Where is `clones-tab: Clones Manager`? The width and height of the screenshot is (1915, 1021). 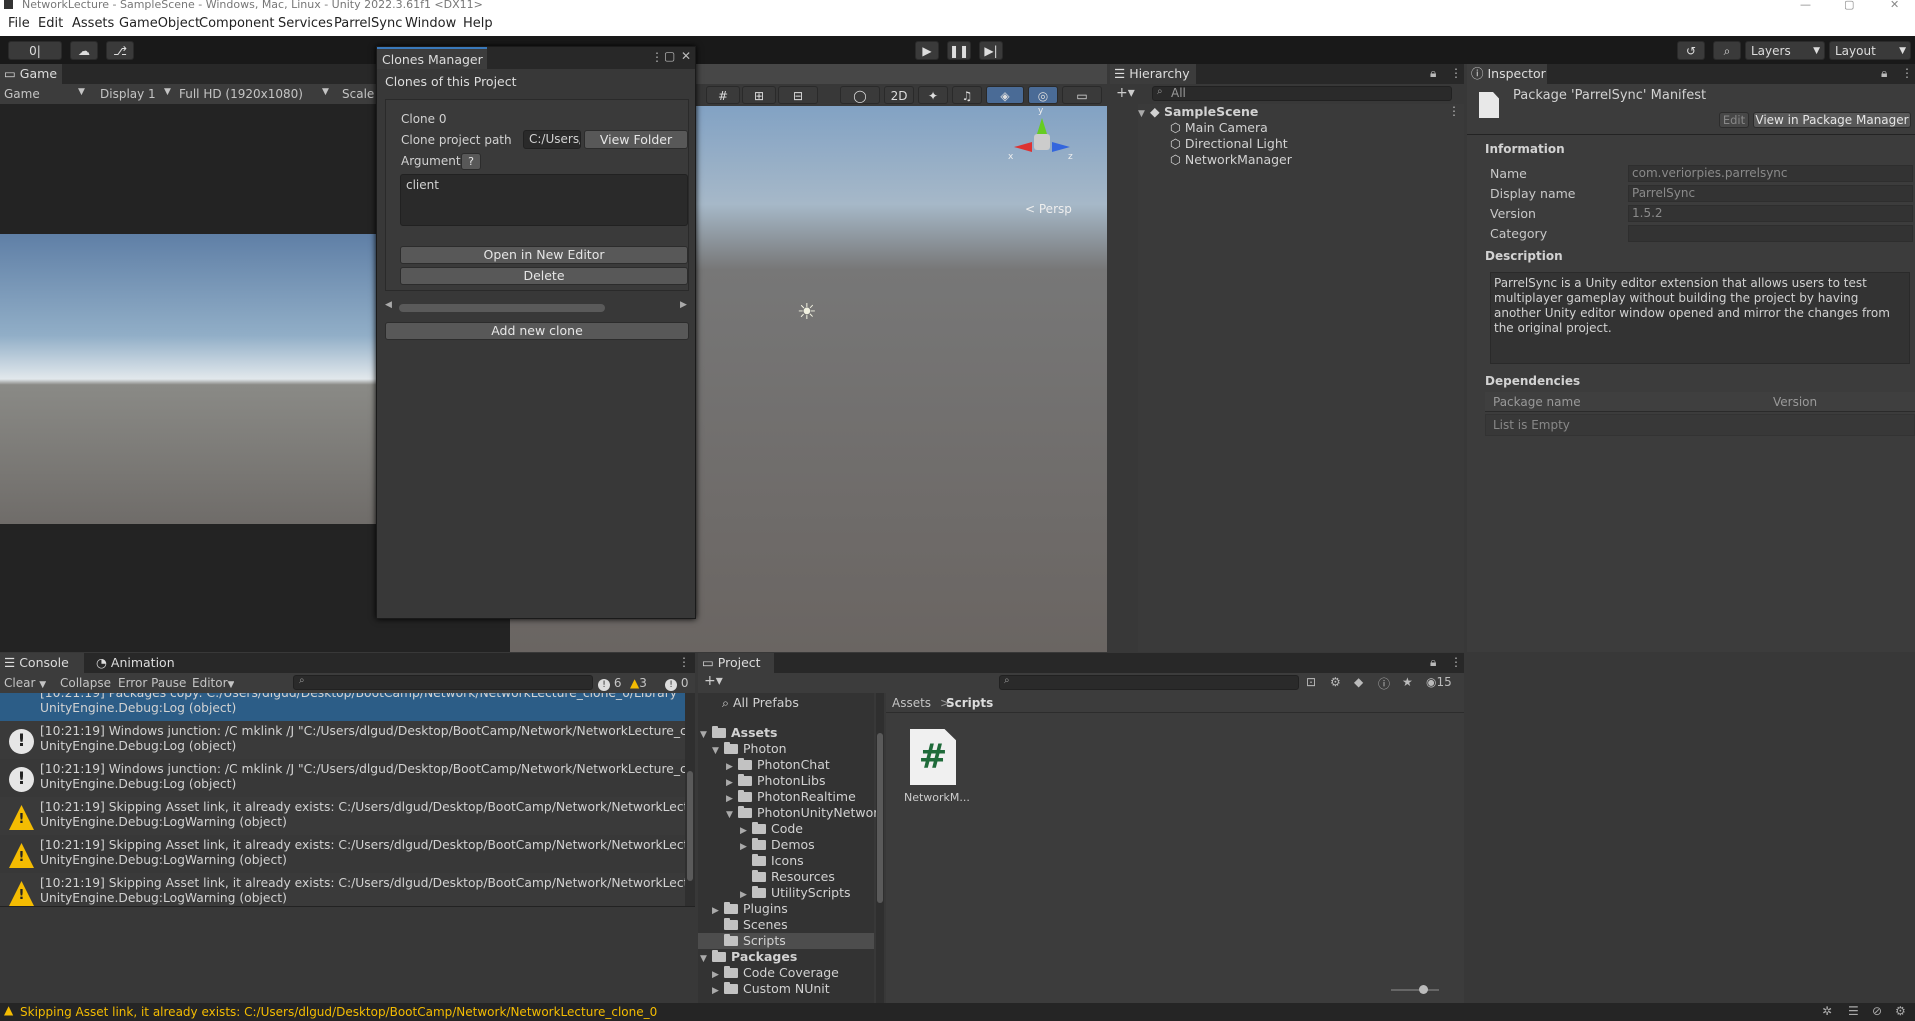
clones-tab: Clones Manager is located at coordinates (432, 58).